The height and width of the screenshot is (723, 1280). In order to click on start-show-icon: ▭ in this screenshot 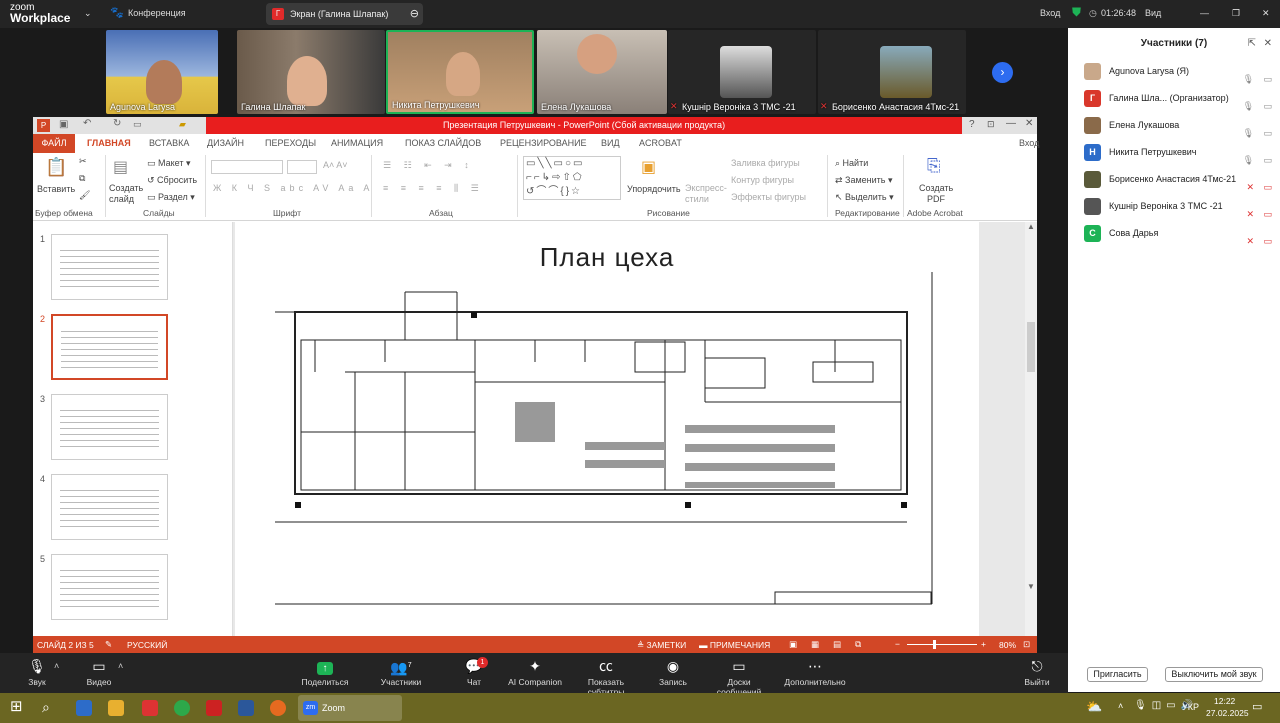, I will do `click(137, 124)`.